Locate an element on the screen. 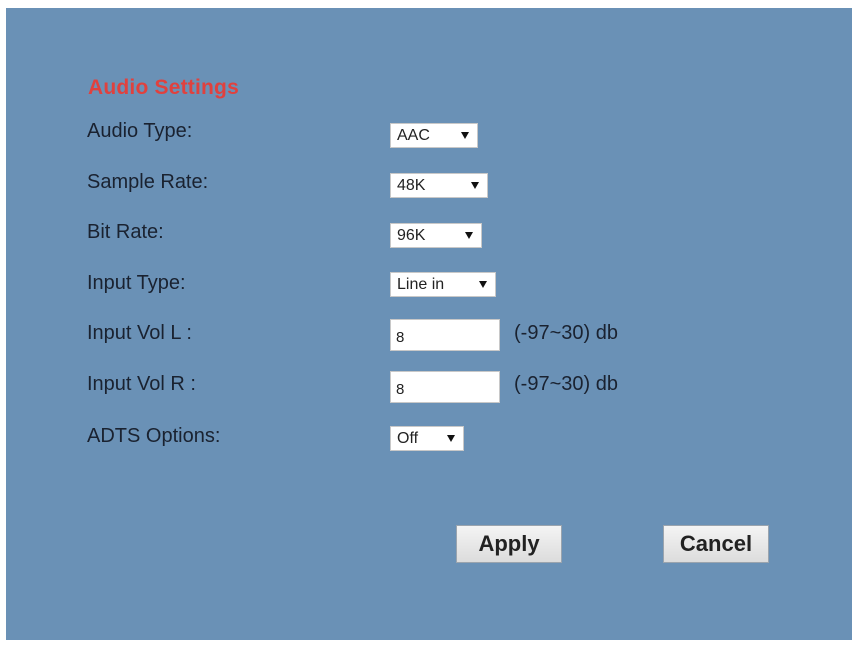  bit-rate-label: Bit Rate: is located at coordinates (125, 232).